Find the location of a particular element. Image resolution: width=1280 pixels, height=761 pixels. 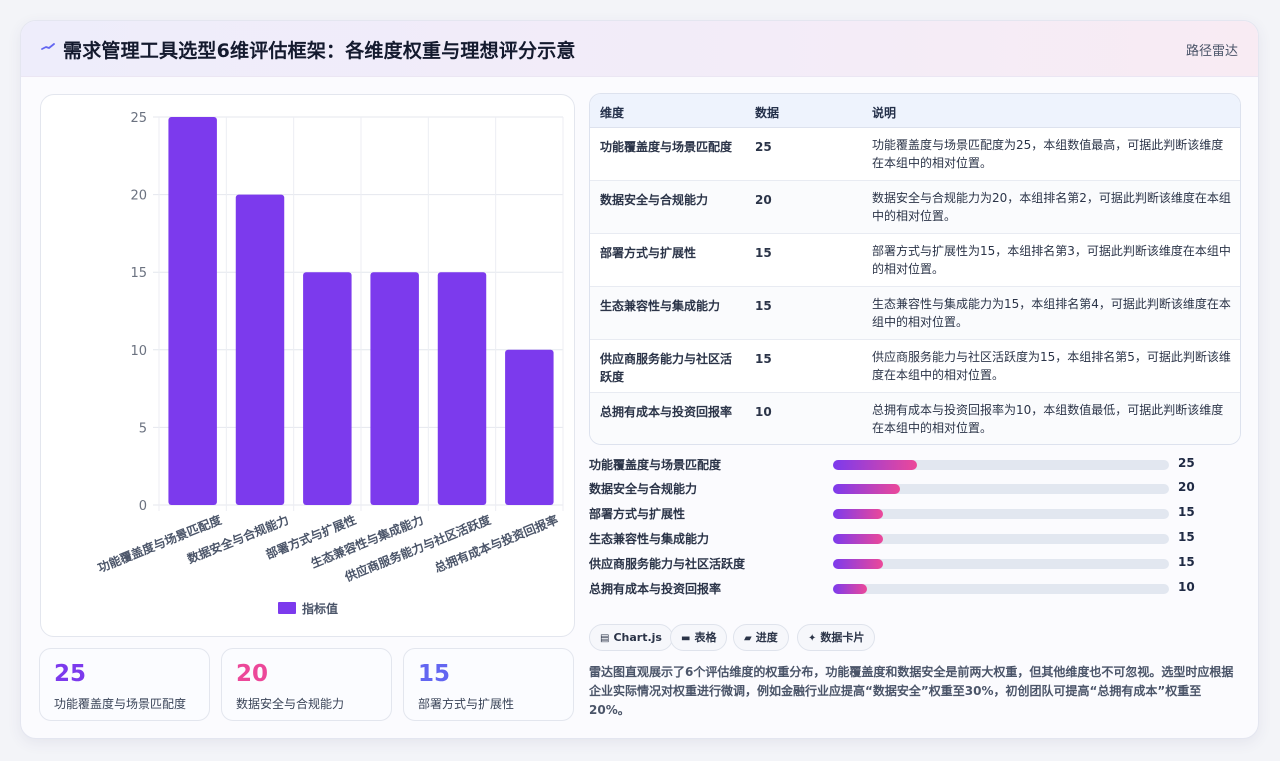

progress-row: 部署方式与扩展性 15 is located at coordinates (919, 514).